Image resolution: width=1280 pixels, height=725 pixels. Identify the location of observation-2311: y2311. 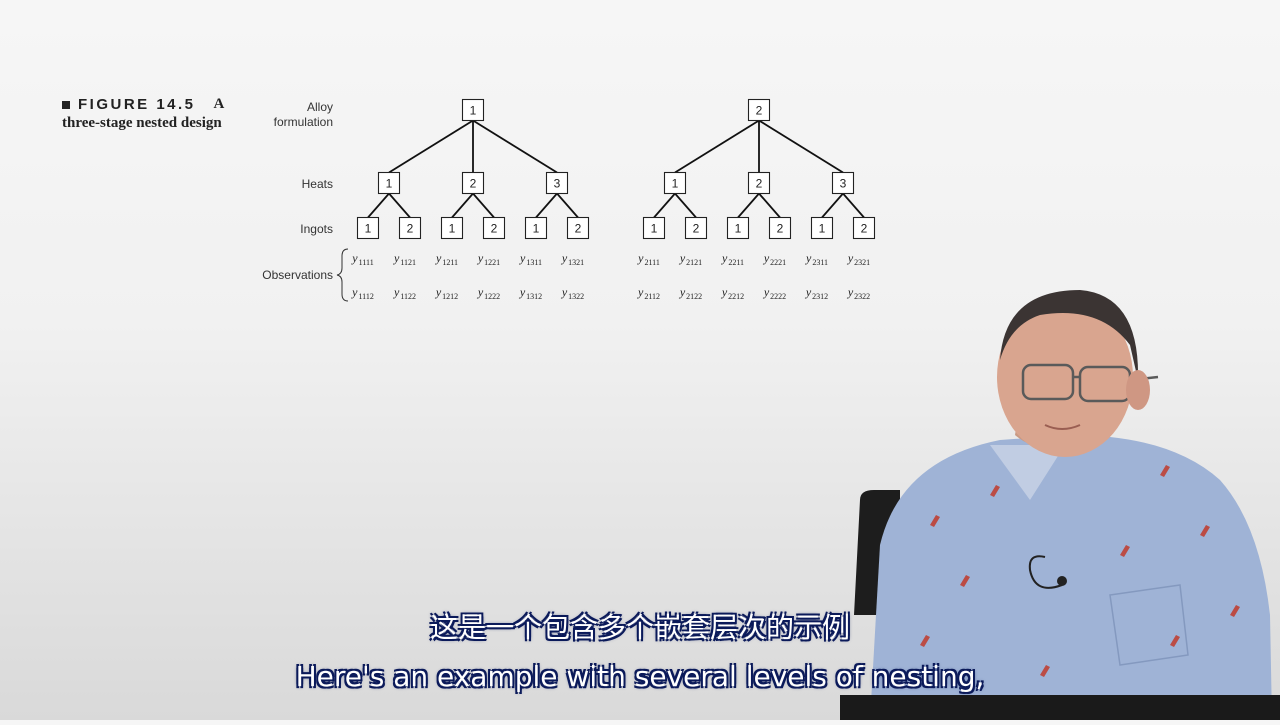
(816, 259).